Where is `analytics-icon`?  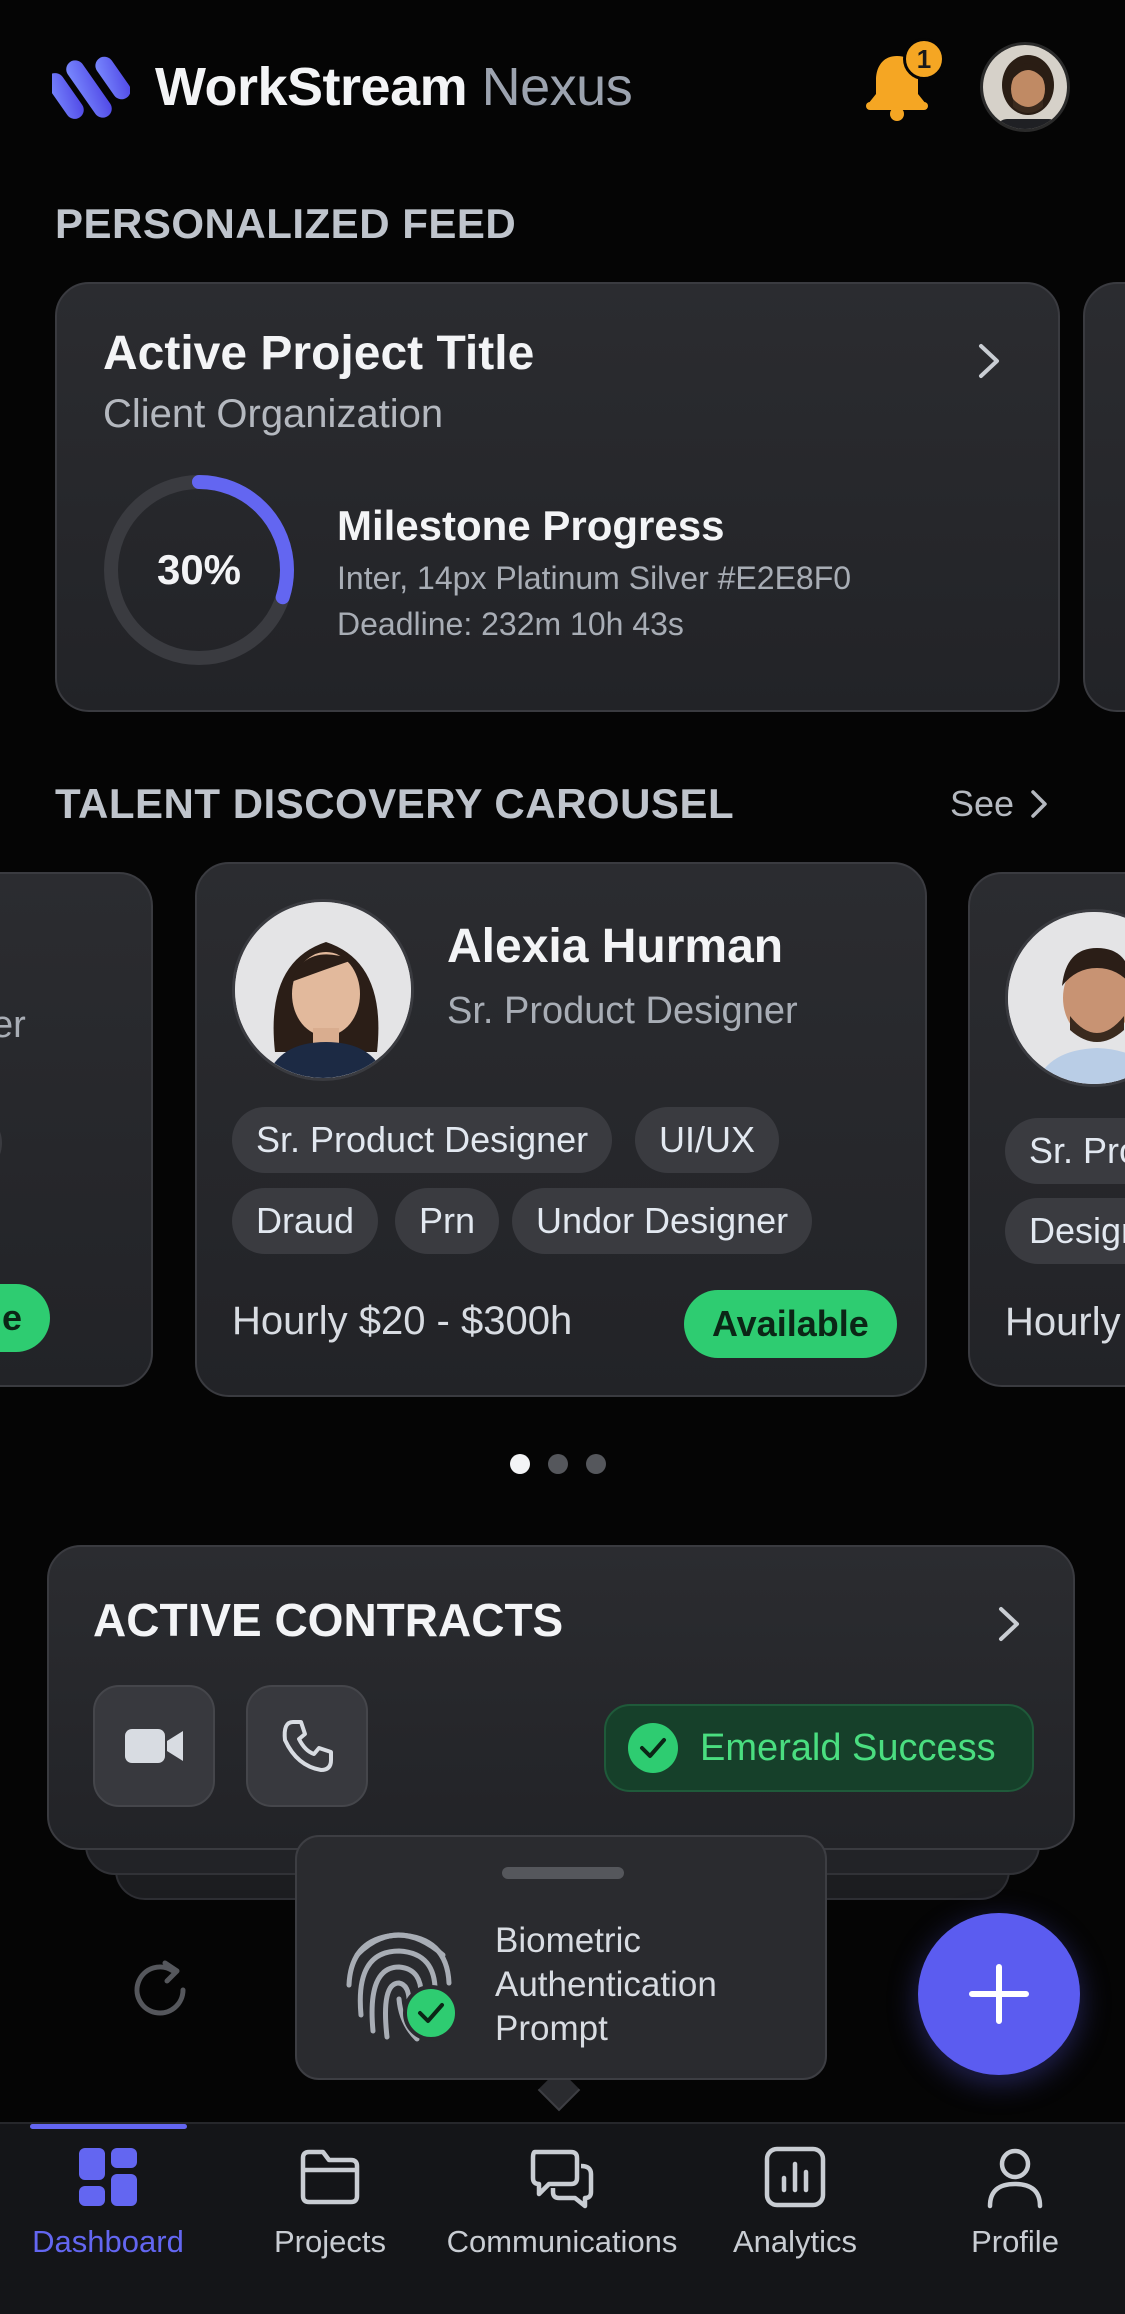 analytics-icon is located at coordinates (795, 2177).